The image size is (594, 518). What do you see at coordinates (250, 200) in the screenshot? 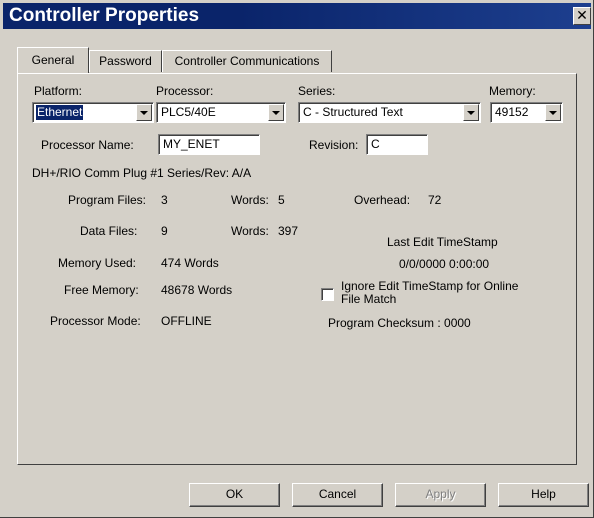
I see `program-words-label: Words:` at bounding box center [250, 200].